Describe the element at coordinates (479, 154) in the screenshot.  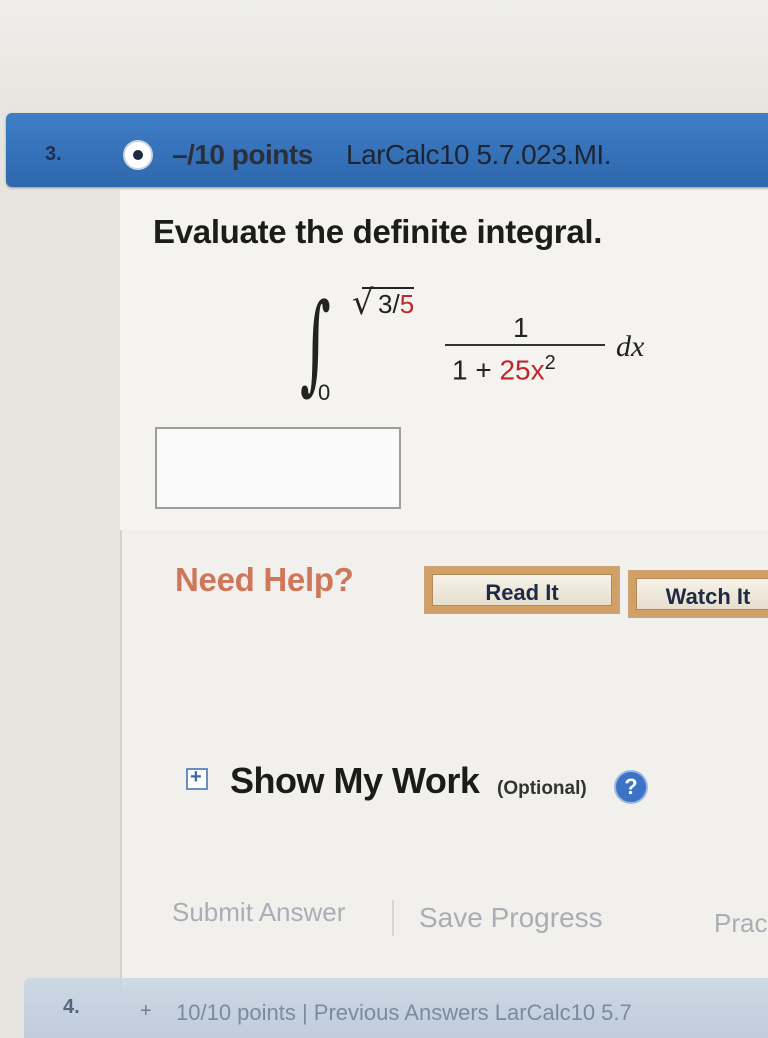
I see `question-reference: LarCalc10 5.7.023.MI.` at that location.